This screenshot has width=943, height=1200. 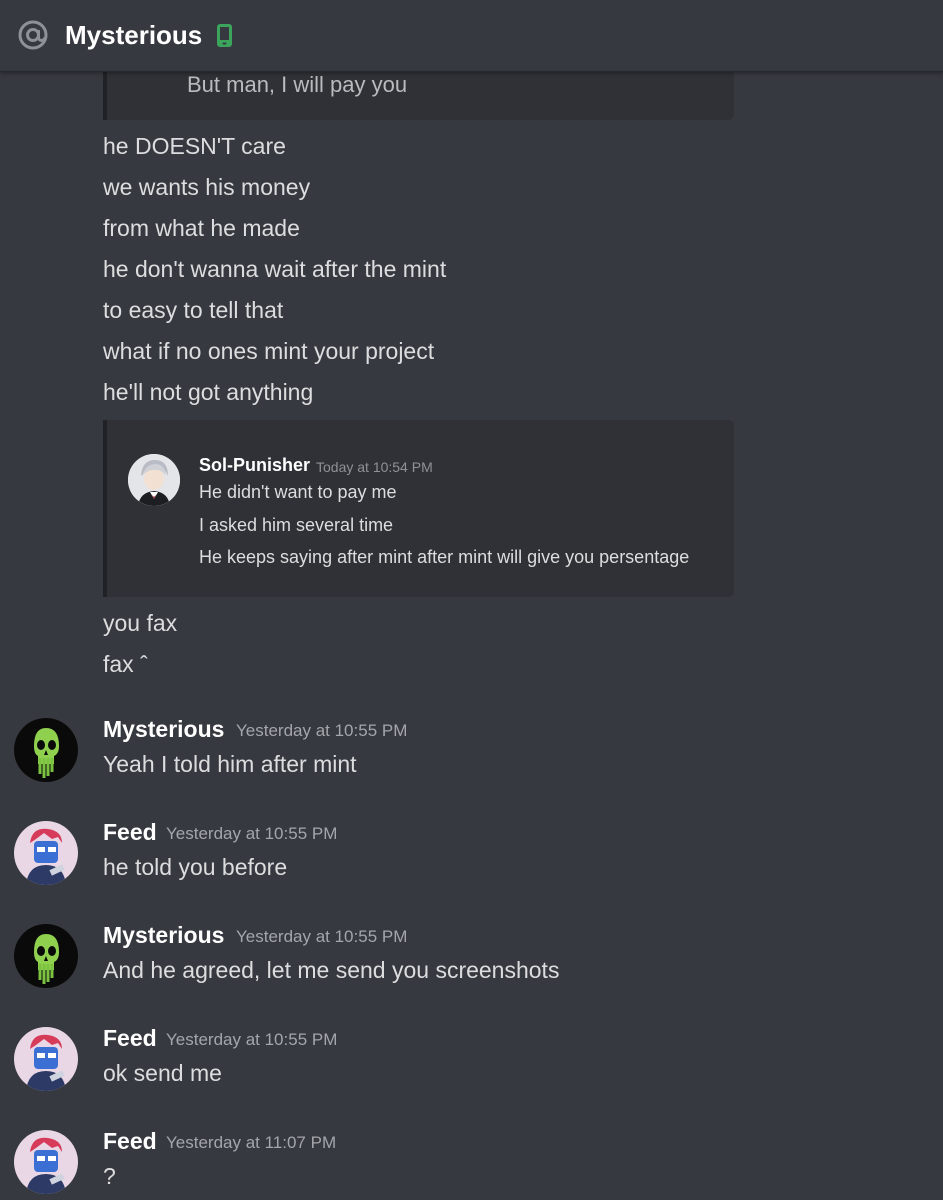 I want to click on message-text: he DOESN'T care, so click(x=194, y=146).